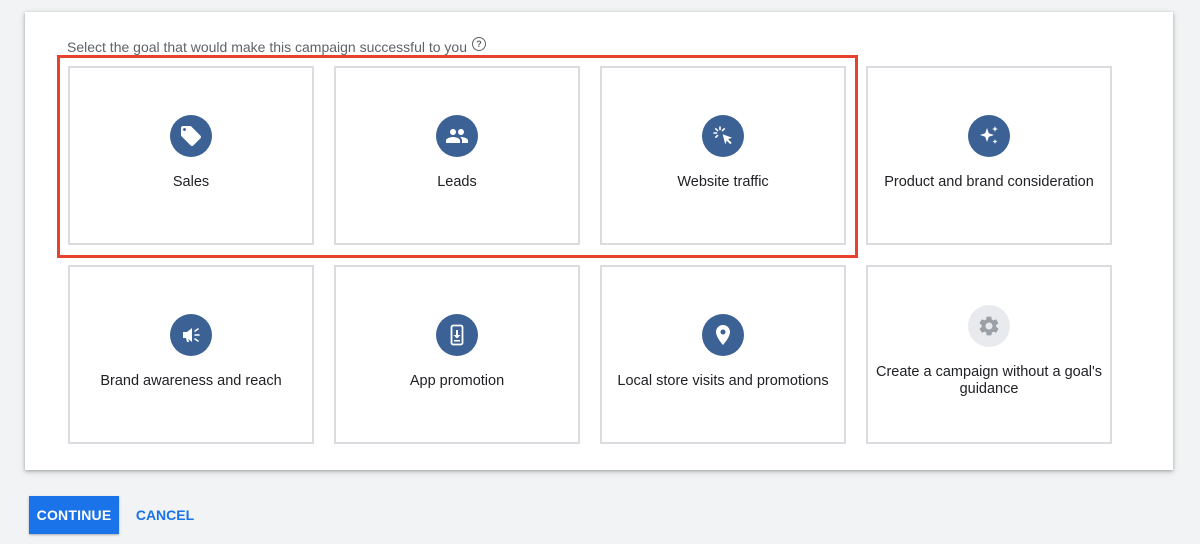  What do you see at coordinates (989, 182) in the screenshot?
I see `goal-label: Product and brand consideration` at bounding box center [989, 182].